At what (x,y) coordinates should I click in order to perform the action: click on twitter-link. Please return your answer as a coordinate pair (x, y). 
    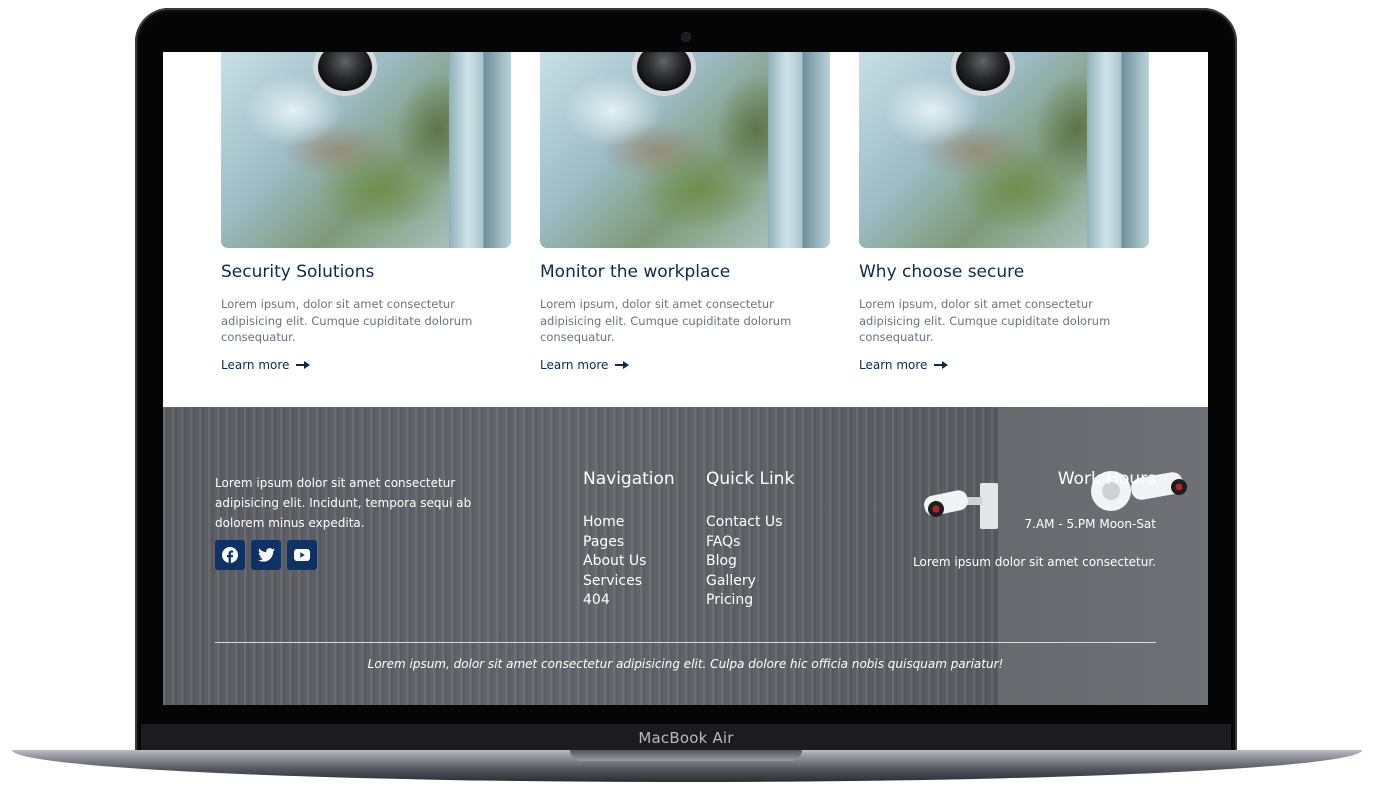
    Looking at the image, I should click on (266, 555).